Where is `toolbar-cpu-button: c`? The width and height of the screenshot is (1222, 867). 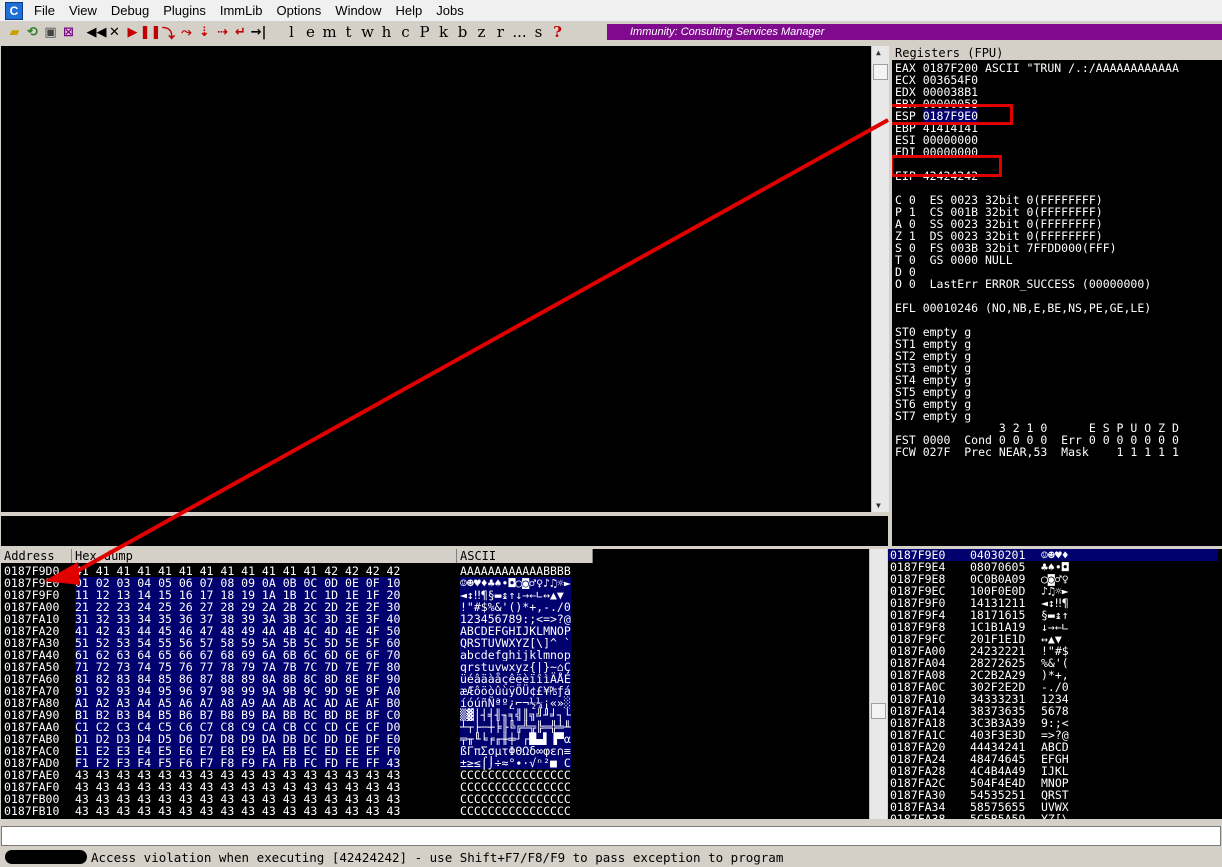
toolbar-cpu-button: c is located at coordinates (405, 32).